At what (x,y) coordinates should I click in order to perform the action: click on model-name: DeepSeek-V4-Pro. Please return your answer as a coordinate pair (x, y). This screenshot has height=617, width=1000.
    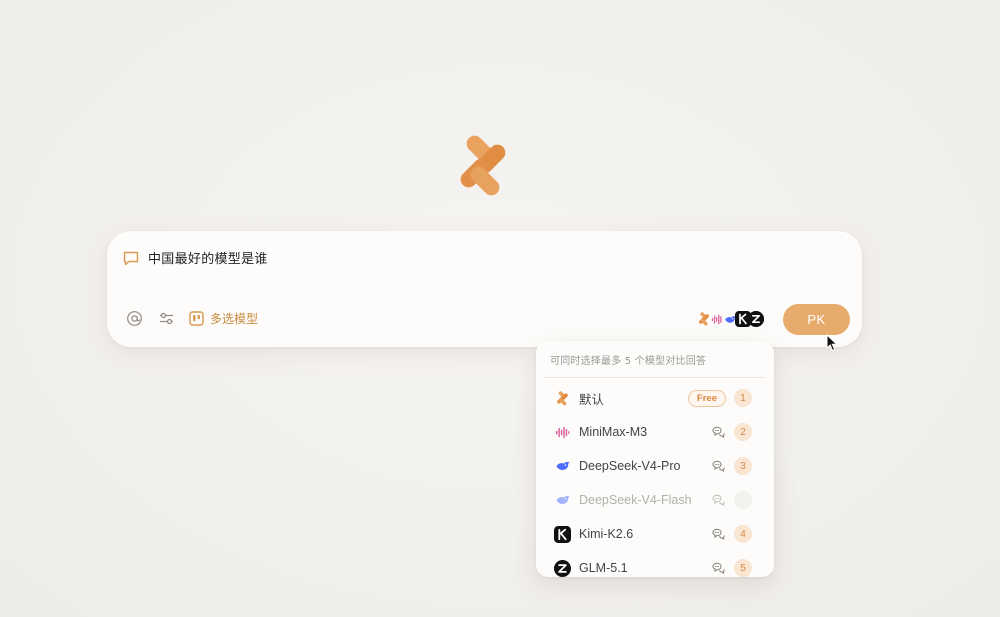
    Looking at the image, I should click on (630, 466).